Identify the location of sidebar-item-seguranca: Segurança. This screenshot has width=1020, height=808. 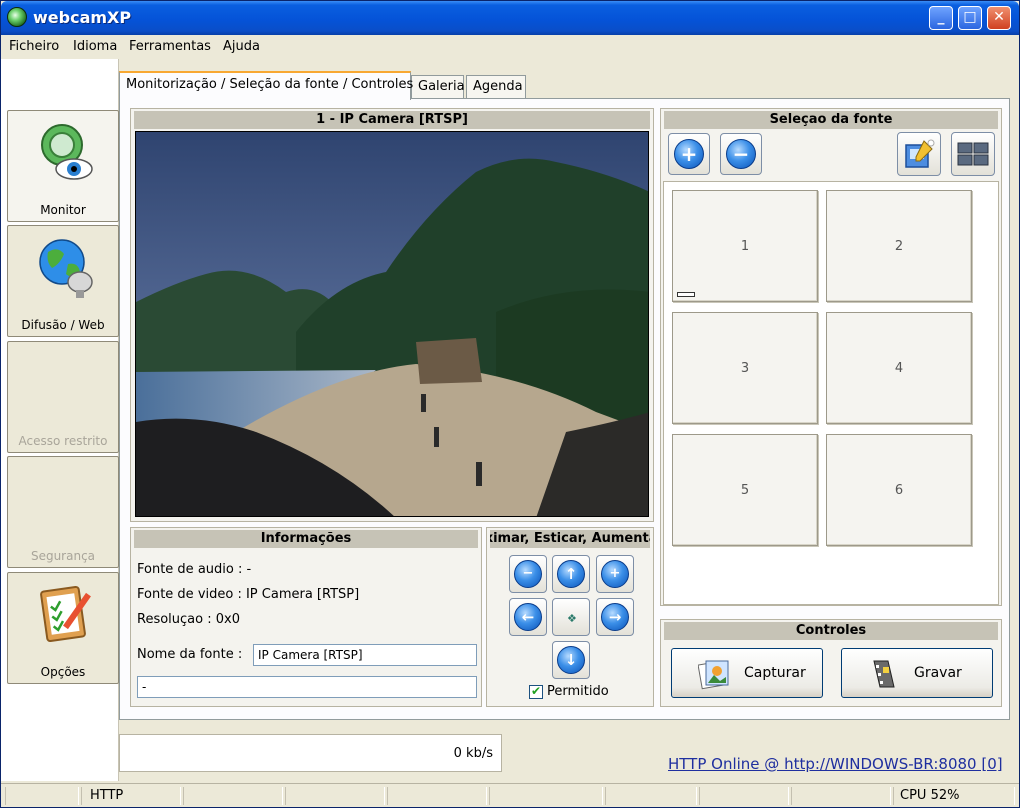
(63, 512).